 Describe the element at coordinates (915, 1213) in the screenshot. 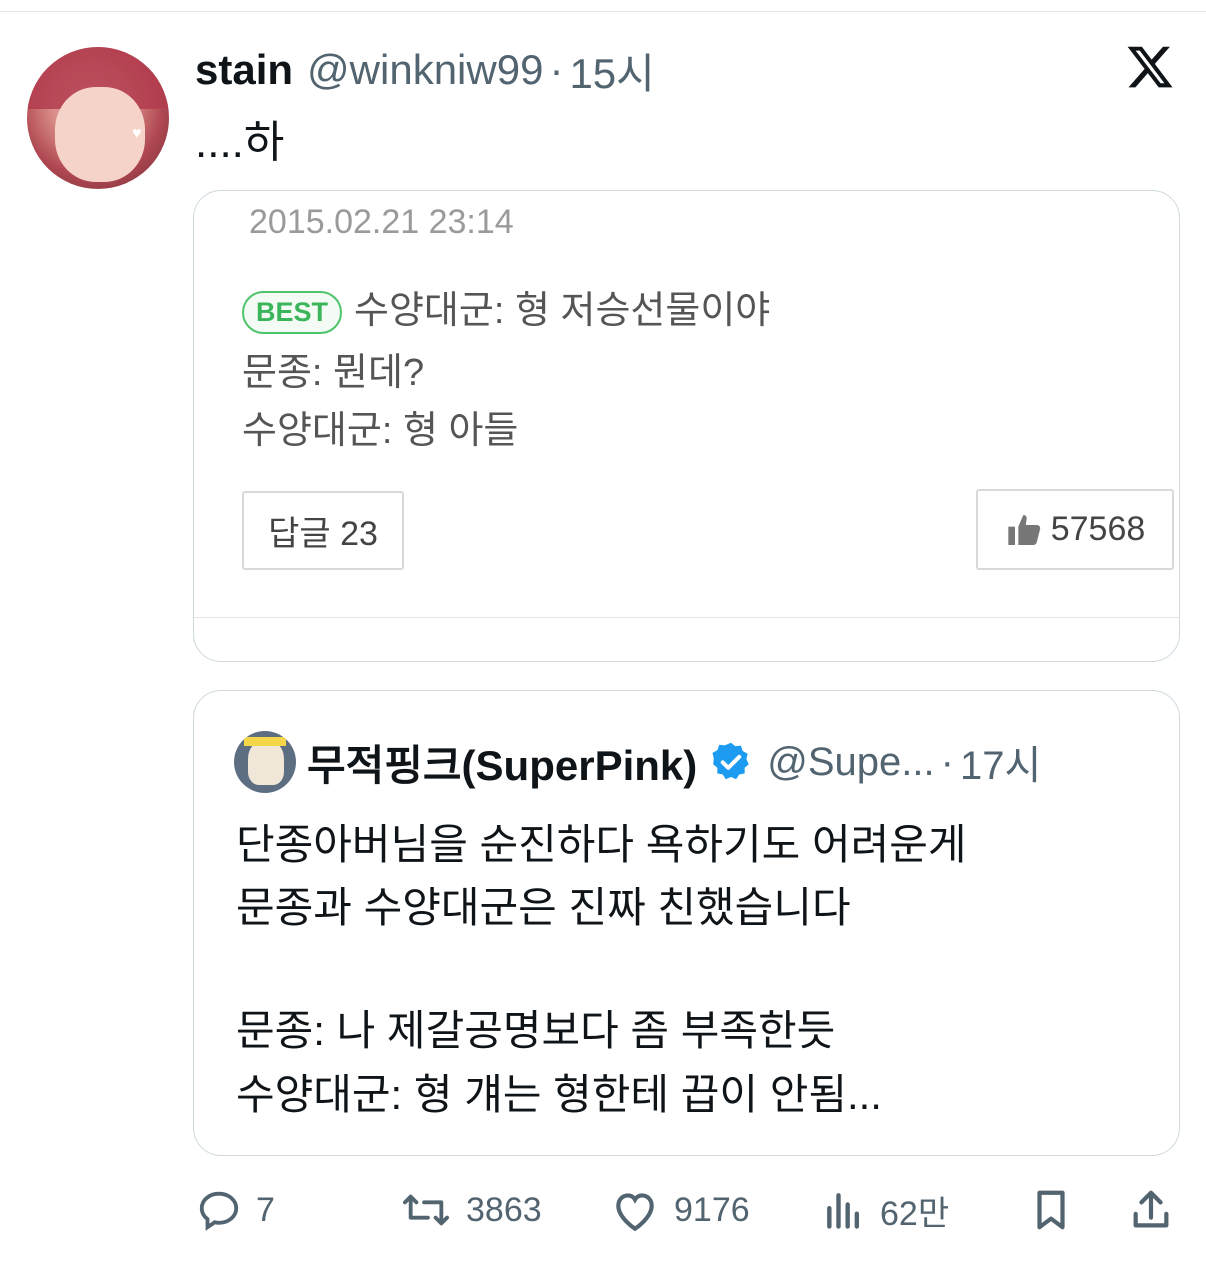

I see `views-count: 62만` at that location.